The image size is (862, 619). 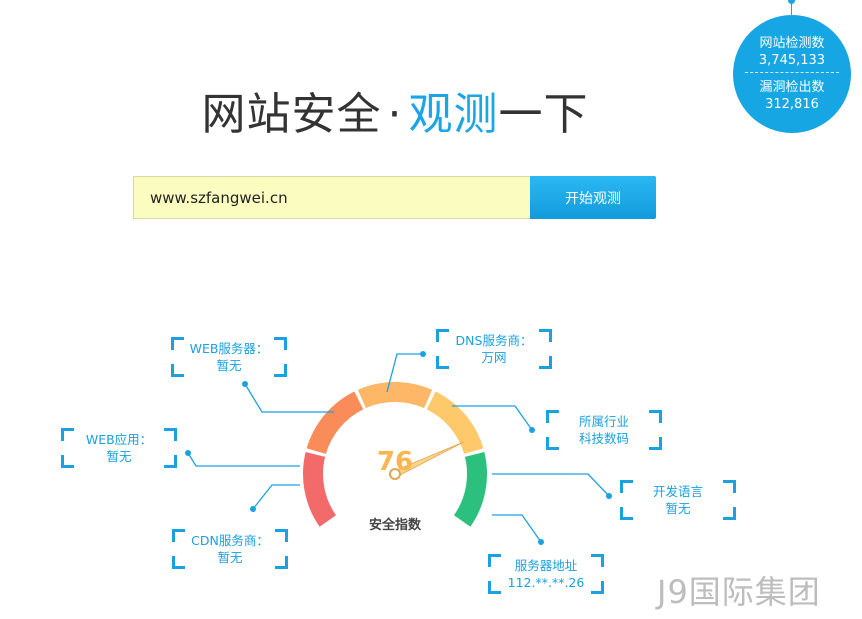 I want to click on connector-web-server, so click(x=289, y=398).